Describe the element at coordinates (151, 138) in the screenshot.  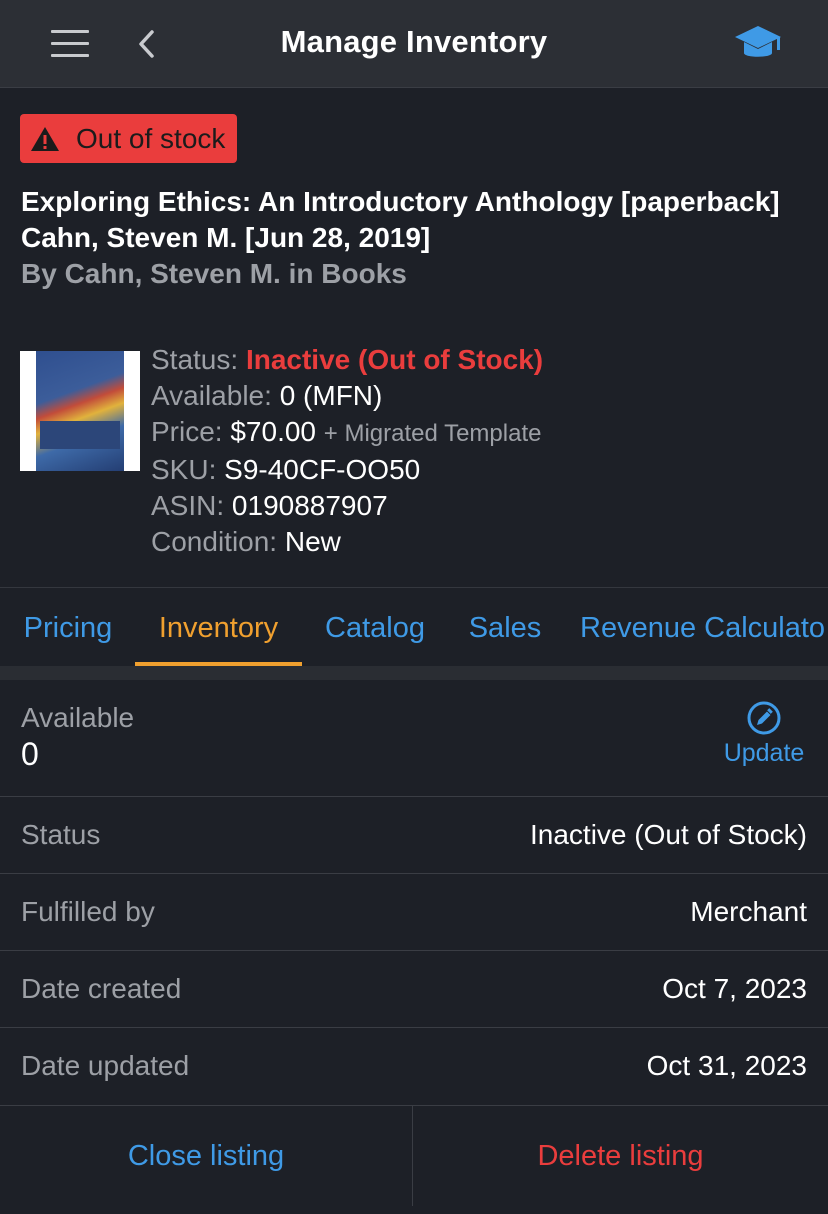
I see `badge-label: Out of stock` at that location.